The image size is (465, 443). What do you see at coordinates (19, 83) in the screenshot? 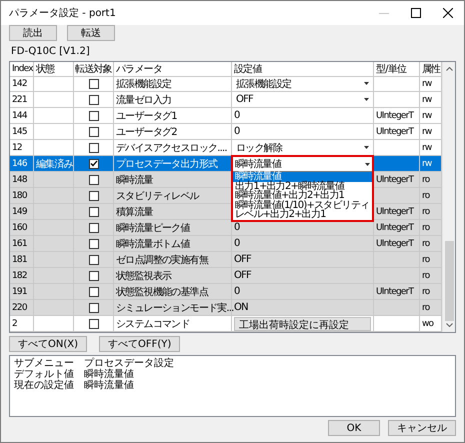
I see `table-cell: 142` at bounding box center [19, 83].